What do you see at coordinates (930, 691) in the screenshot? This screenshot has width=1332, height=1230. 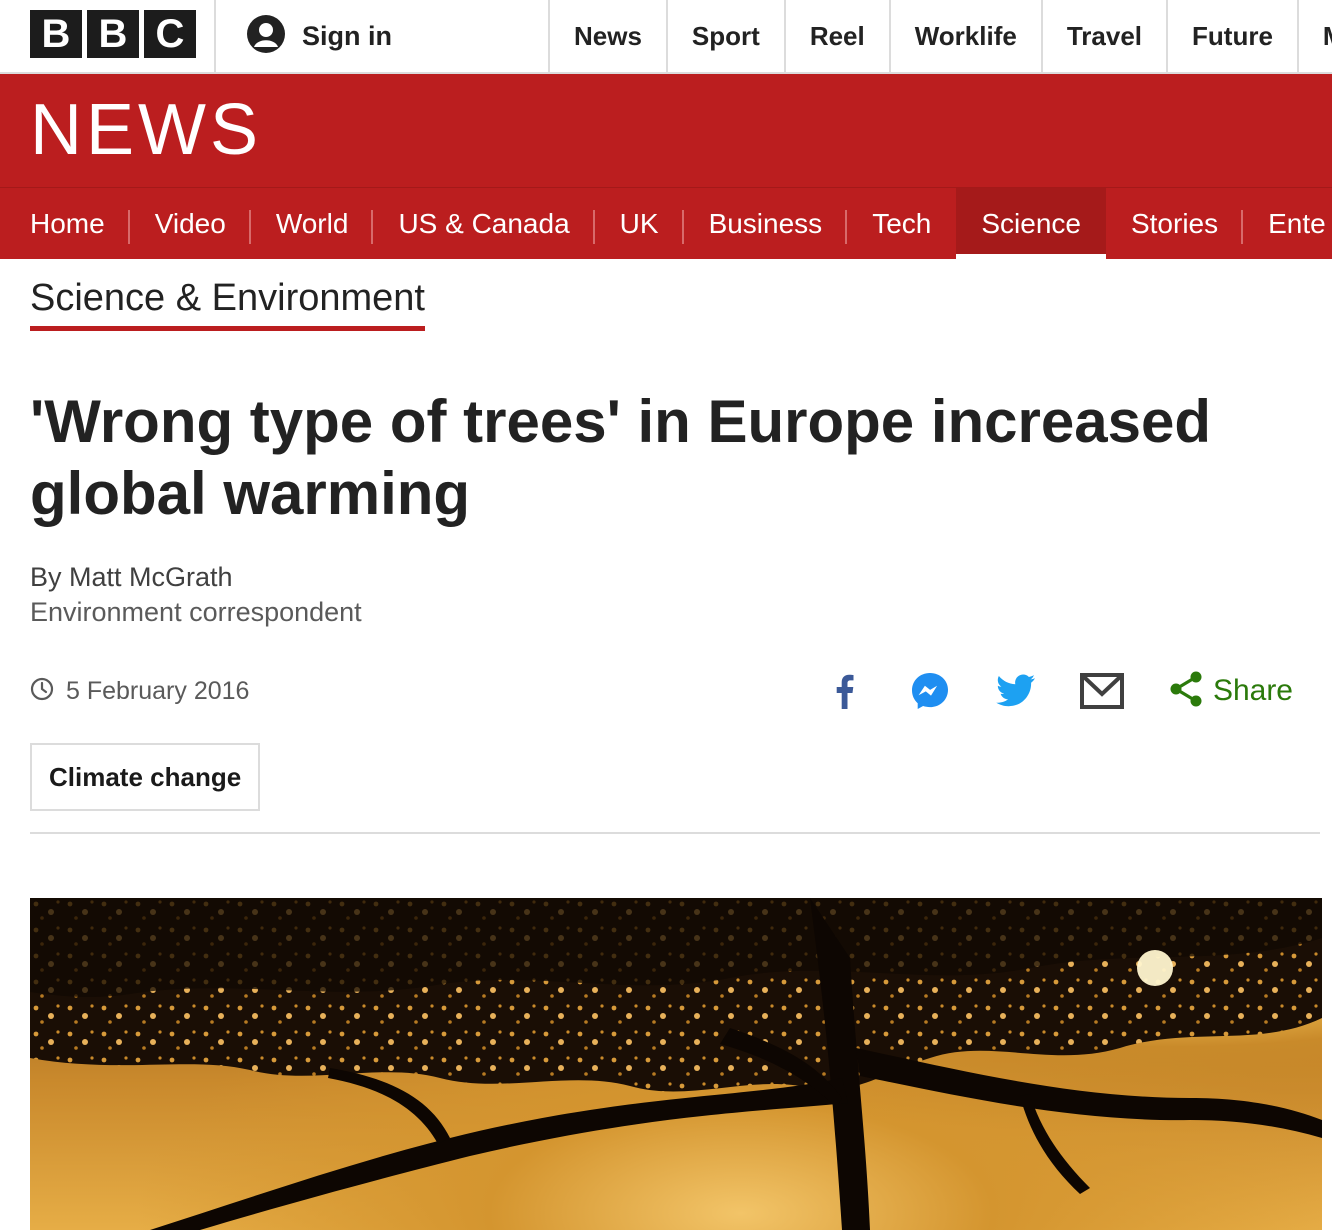 I see `messenger-icon` at bounding box center [930, 691].